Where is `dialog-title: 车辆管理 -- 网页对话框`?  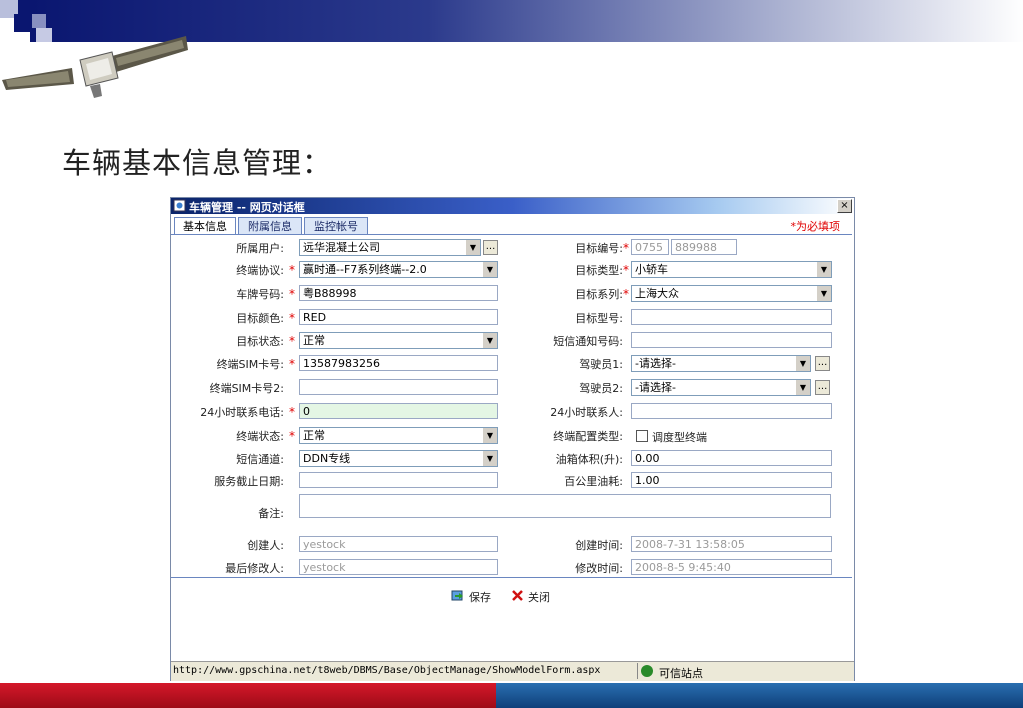
dialog-title: 车辆管理 -- 网页对话框 is located at coordinates (247, 207).